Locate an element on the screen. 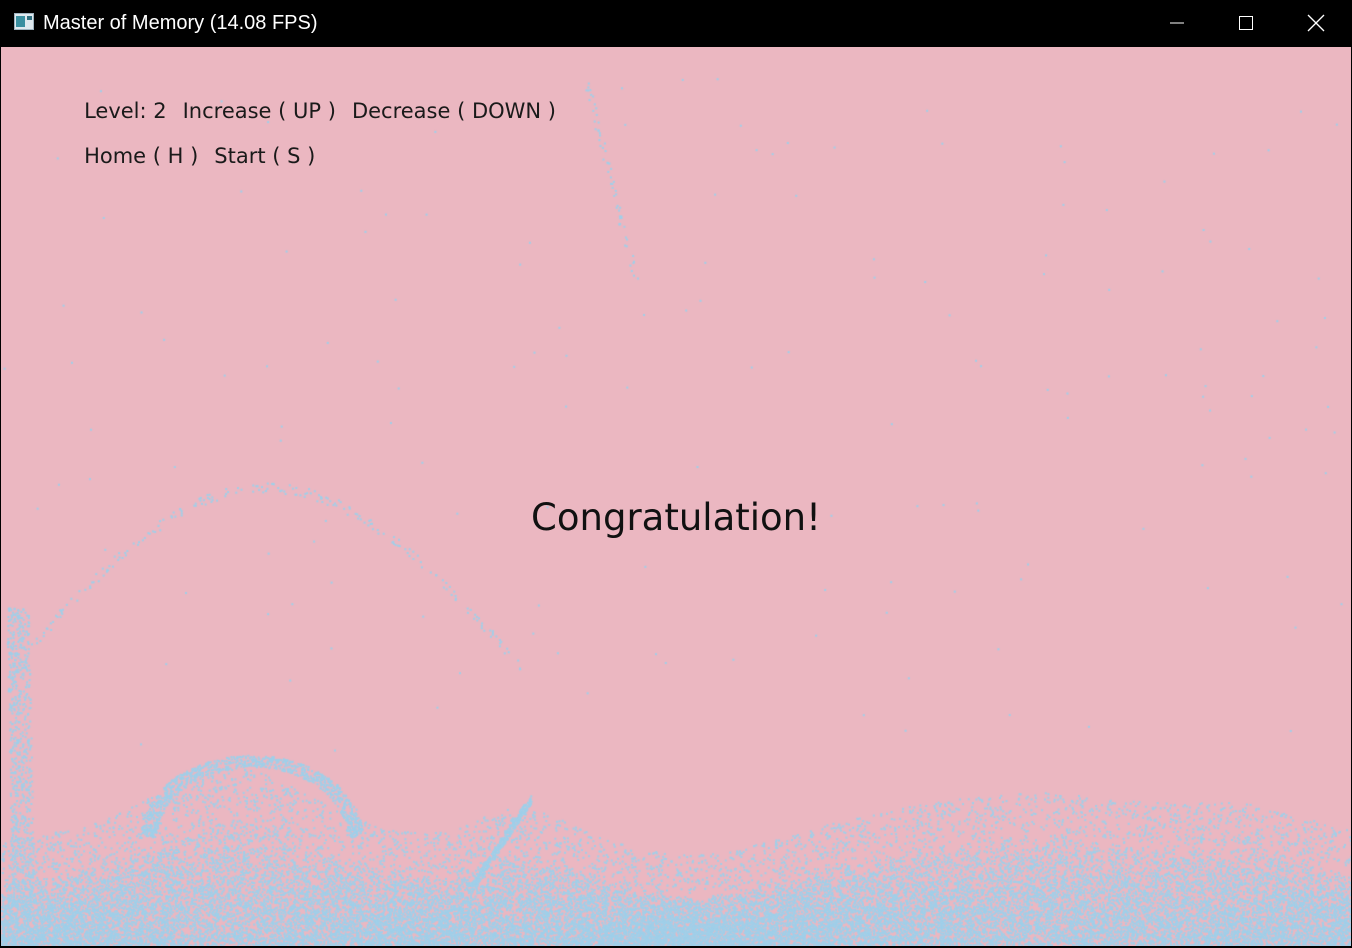 The image size is (1352, 948). minimize-icon is located at coordinates (1177, 23).